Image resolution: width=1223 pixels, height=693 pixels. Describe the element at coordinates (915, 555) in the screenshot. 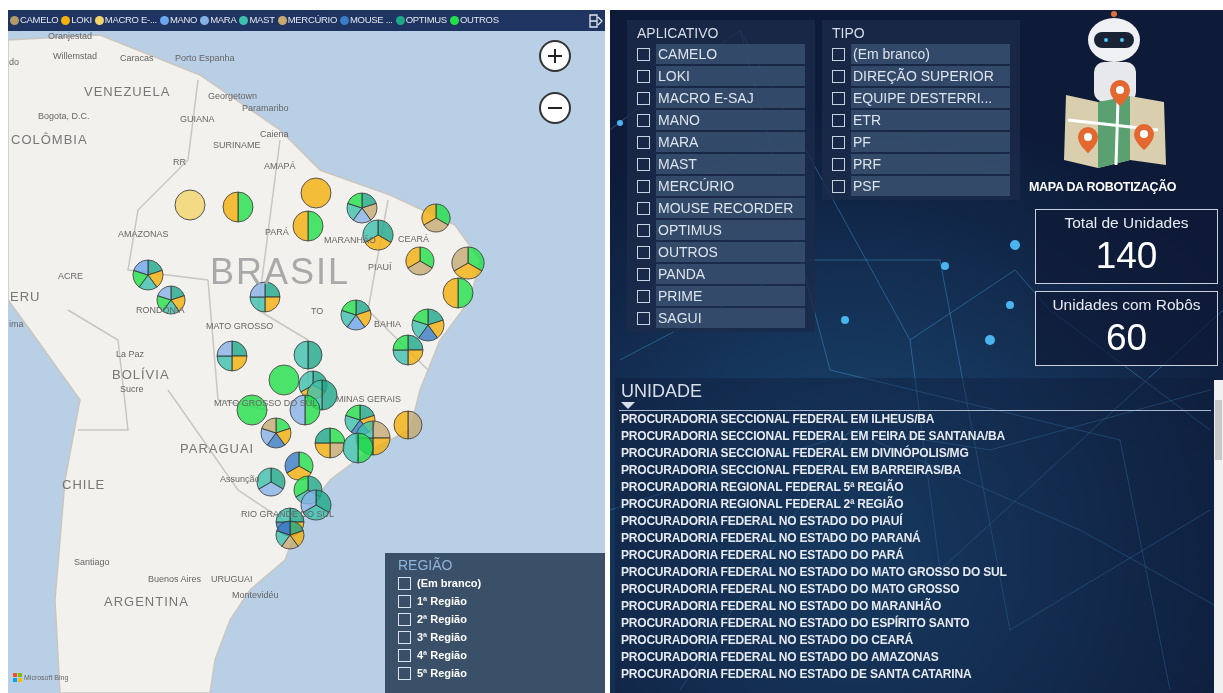

I see `table-cell: PROCURADORIA FEDERAL NO ESTADO DO PARÁ` at that location.